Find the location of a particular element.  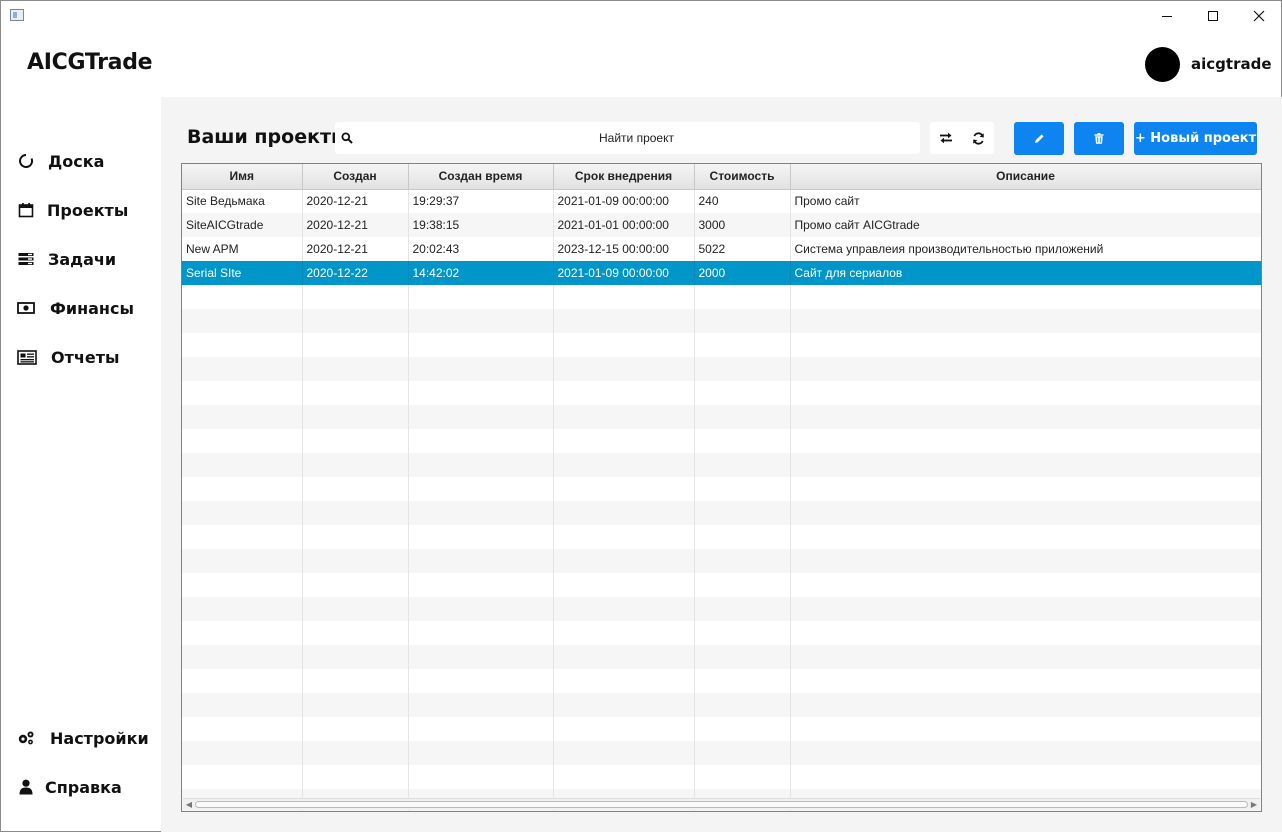

edit-button is located at coordinates (1039, 138).